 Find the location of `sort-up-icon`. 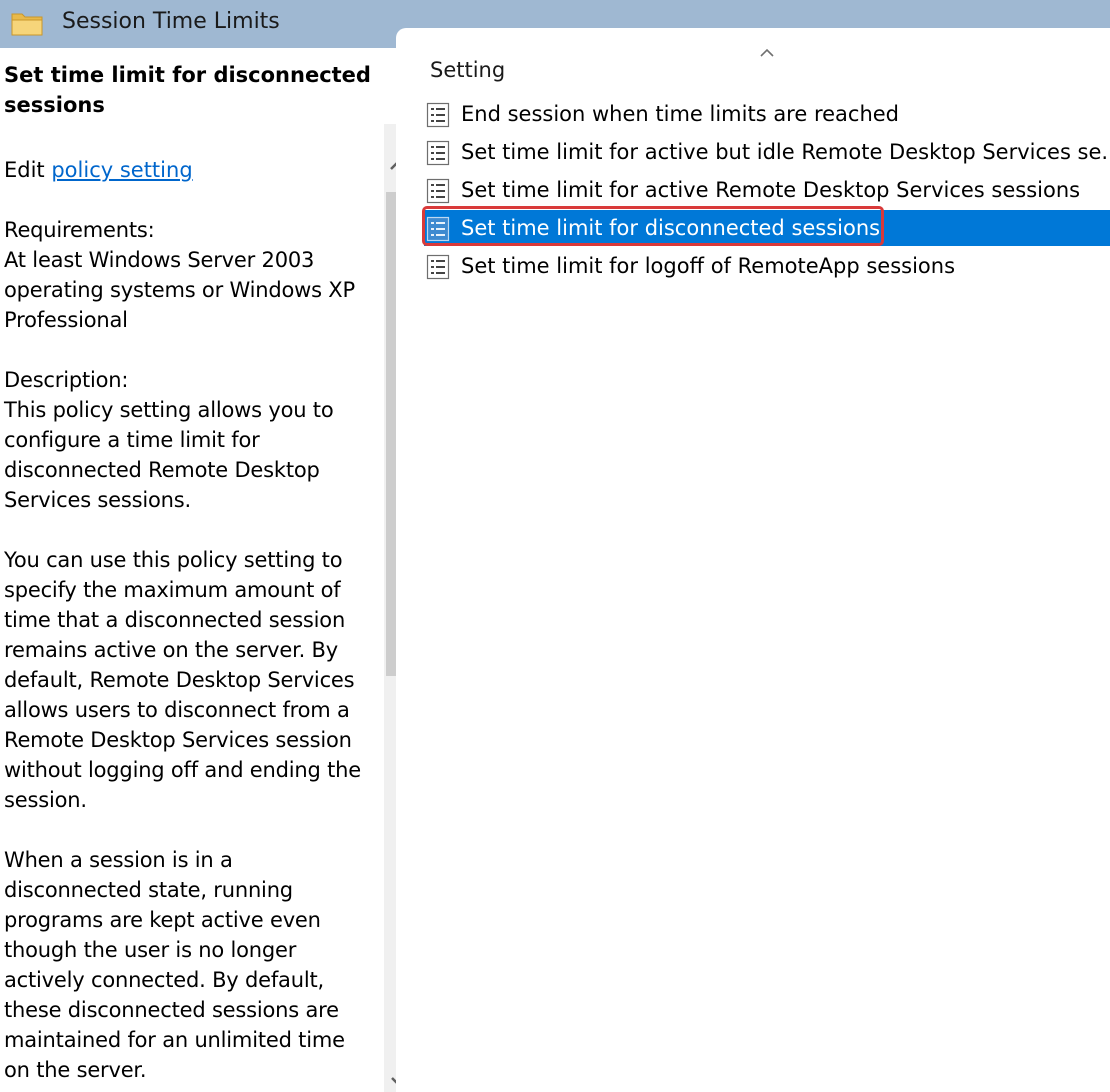

sort-up-icon is located at coordinates (767, 52).